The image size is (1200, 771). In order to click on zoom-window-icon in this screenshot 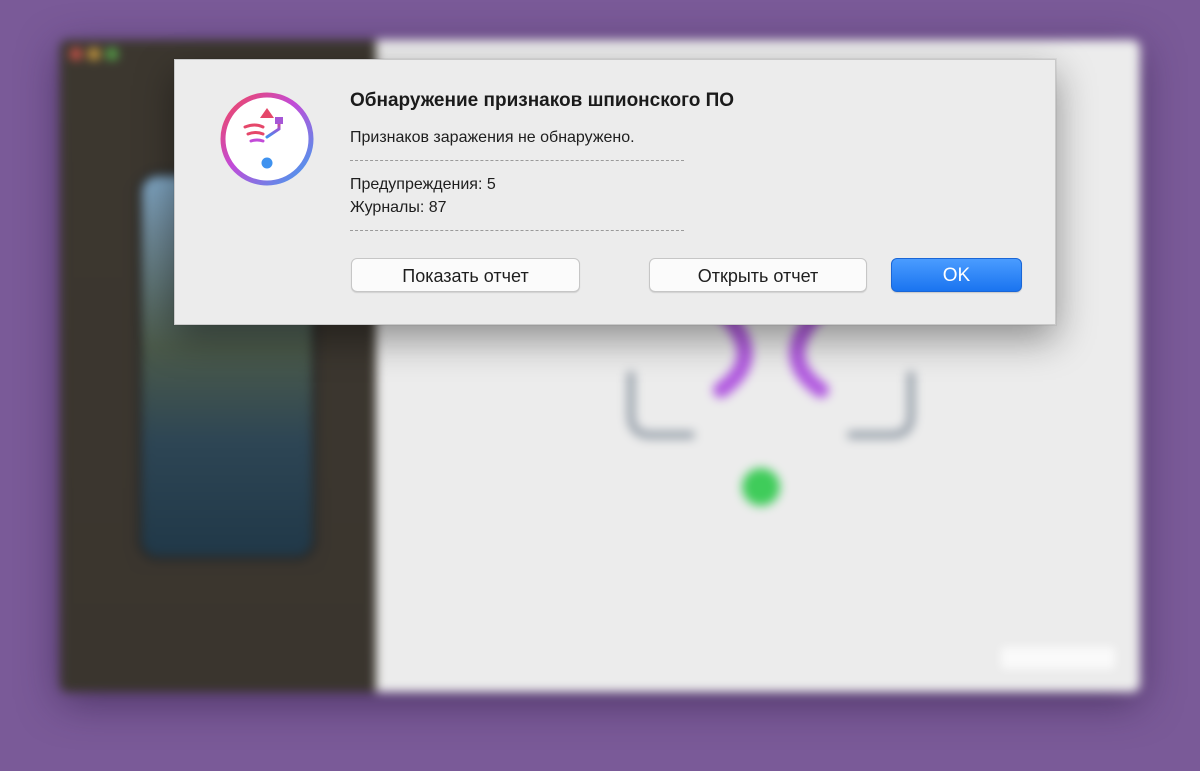, I will do `click(112, 54)`.